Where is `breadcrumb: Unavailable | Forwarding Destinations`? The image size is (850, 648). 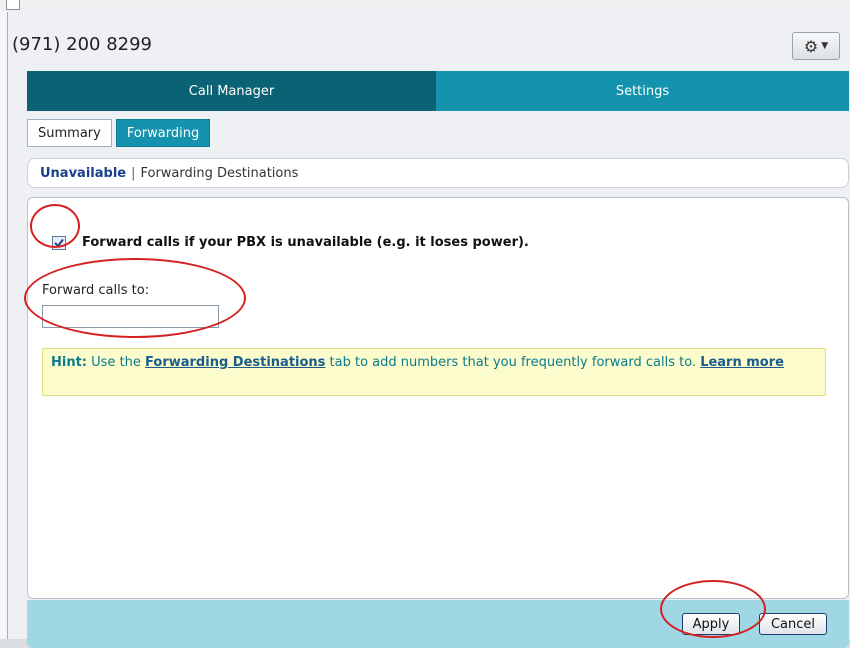 breadcrumb: Unavailable | Forwarding Destinations is located at coordinates (438, 173).